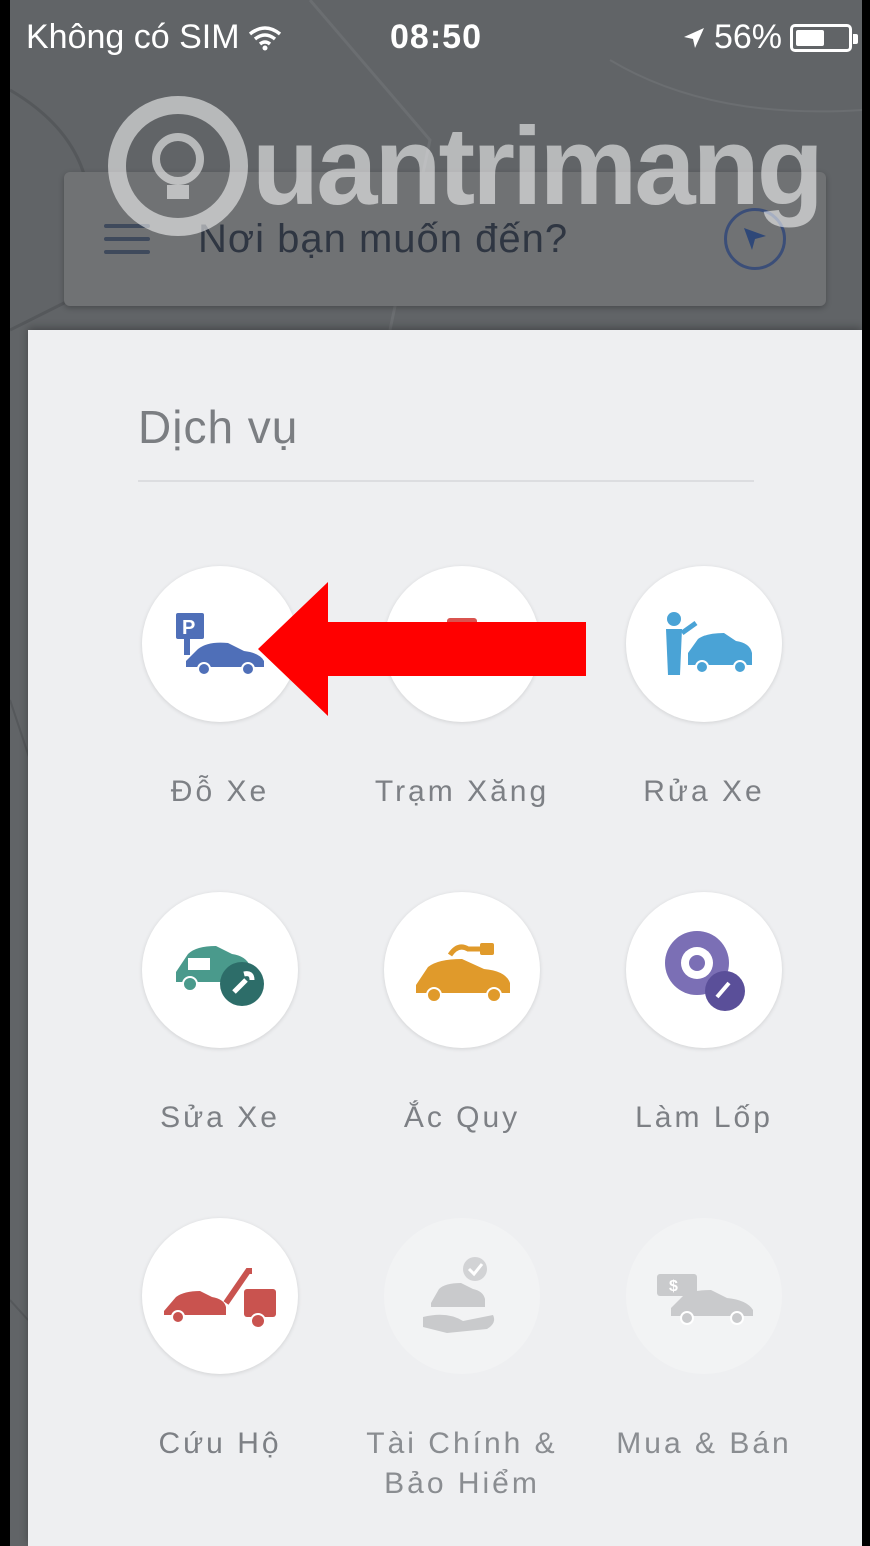 The width and height of the screenshot is (870, 1546). Describe the element at coordinates (220, 644) in the screenshot. I see `parking-car-icon: P` at that location.